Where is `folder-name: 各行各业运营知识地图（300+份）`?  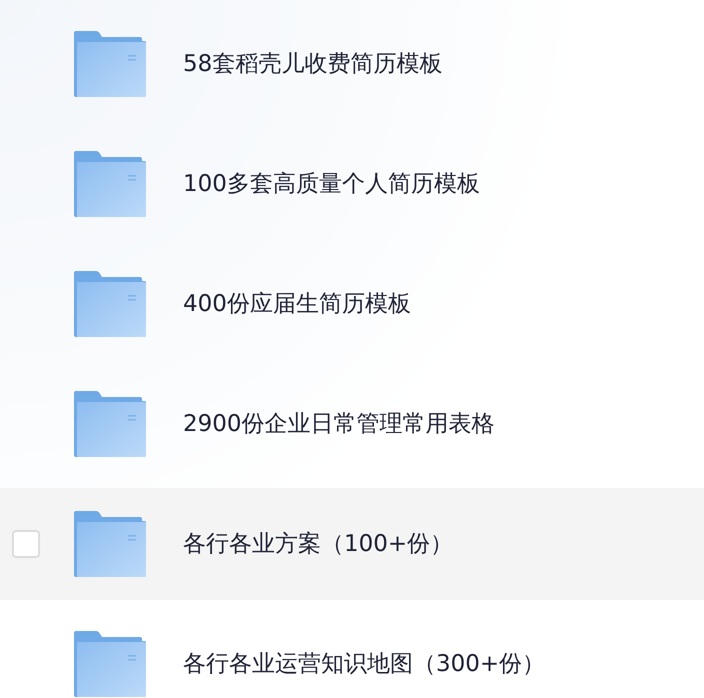 folder-name: 各行各业运营知识地图（300+份） is located at coordinates (364, 664).